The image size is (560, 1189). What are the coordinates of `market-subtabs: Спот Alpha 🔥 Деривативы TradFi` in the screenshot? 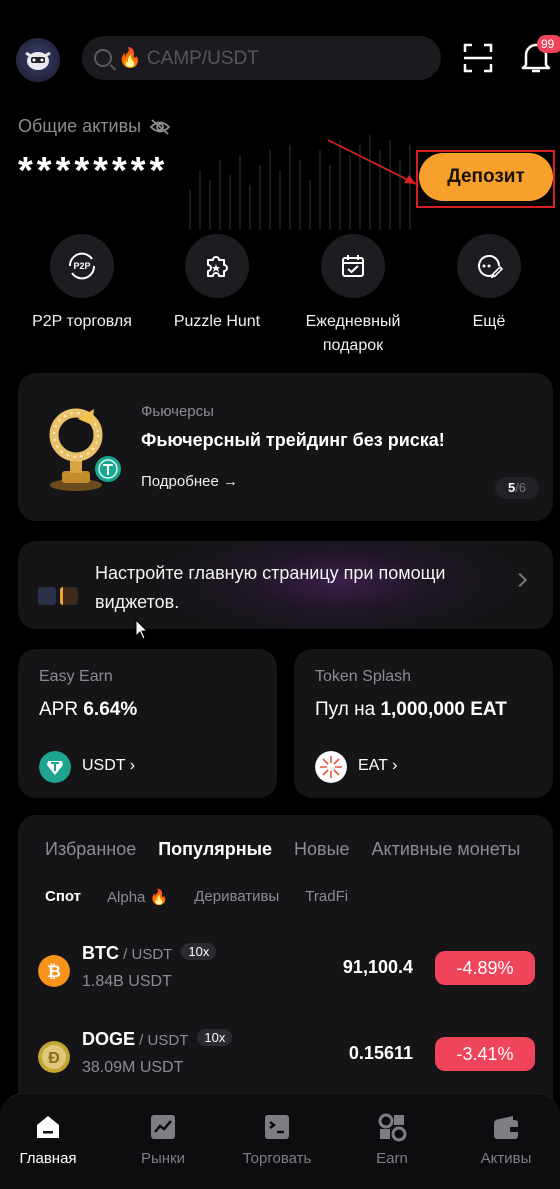 It's located at (196, 897).